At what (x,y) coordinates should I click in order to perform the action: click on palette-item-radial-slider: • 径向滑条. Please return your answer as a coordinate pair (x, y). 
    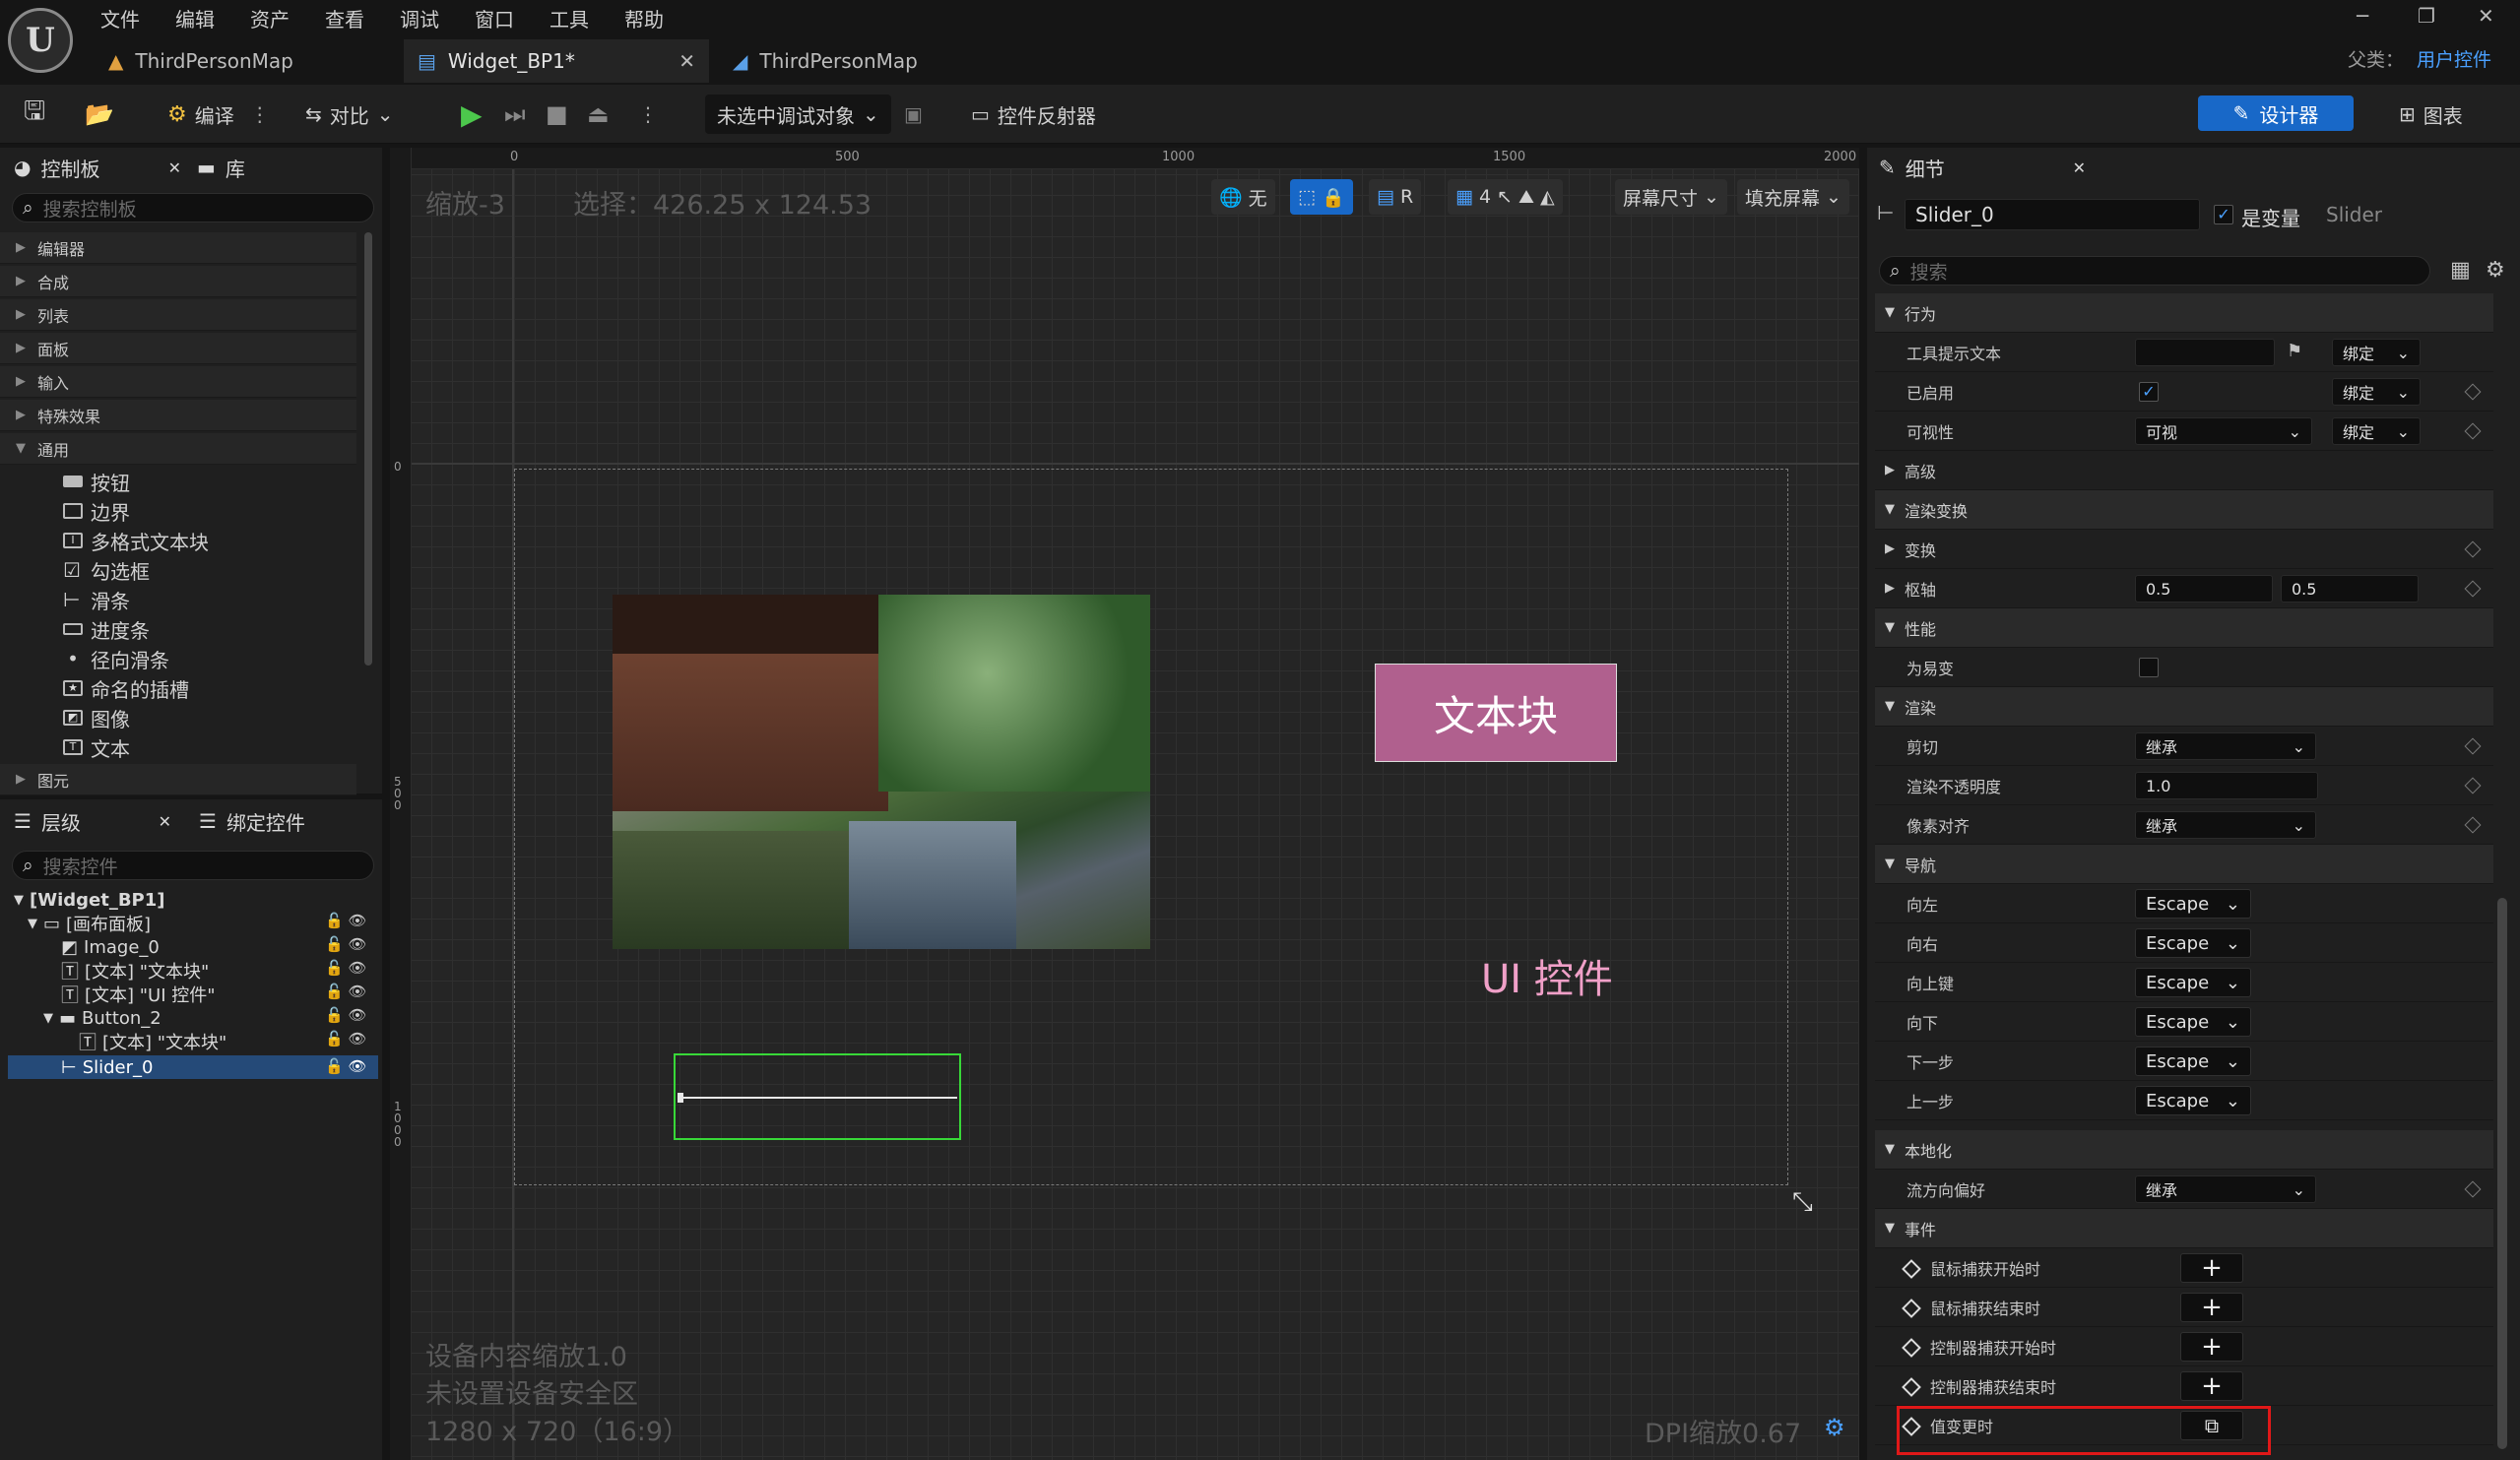
    Looking at the image, I should click on (116, 658).